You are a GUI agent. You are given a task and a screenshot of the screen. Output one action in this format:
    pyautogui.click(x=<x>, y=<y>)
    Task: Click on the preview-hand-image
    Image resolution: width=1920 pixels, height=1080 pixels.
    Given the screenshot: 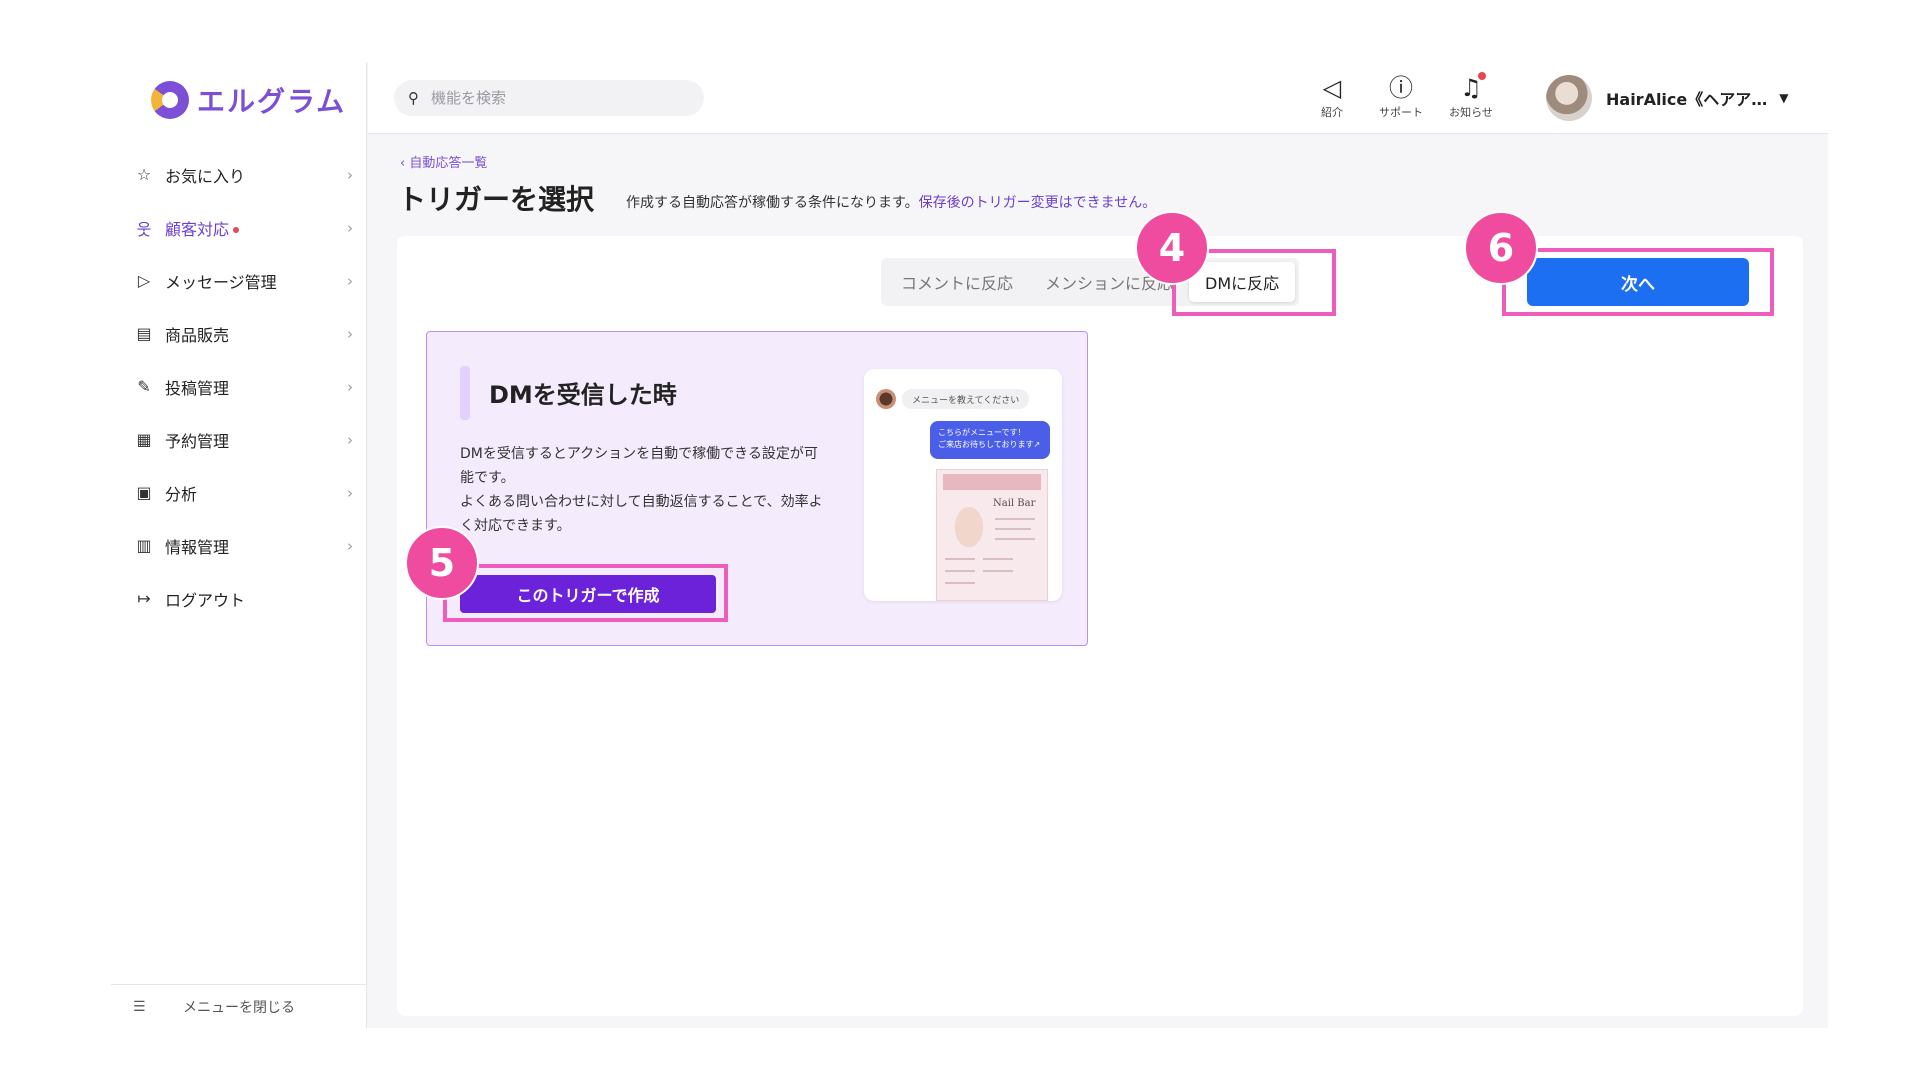 What is the action you would take?
    pyautogui.click(x=969, y=522)
    